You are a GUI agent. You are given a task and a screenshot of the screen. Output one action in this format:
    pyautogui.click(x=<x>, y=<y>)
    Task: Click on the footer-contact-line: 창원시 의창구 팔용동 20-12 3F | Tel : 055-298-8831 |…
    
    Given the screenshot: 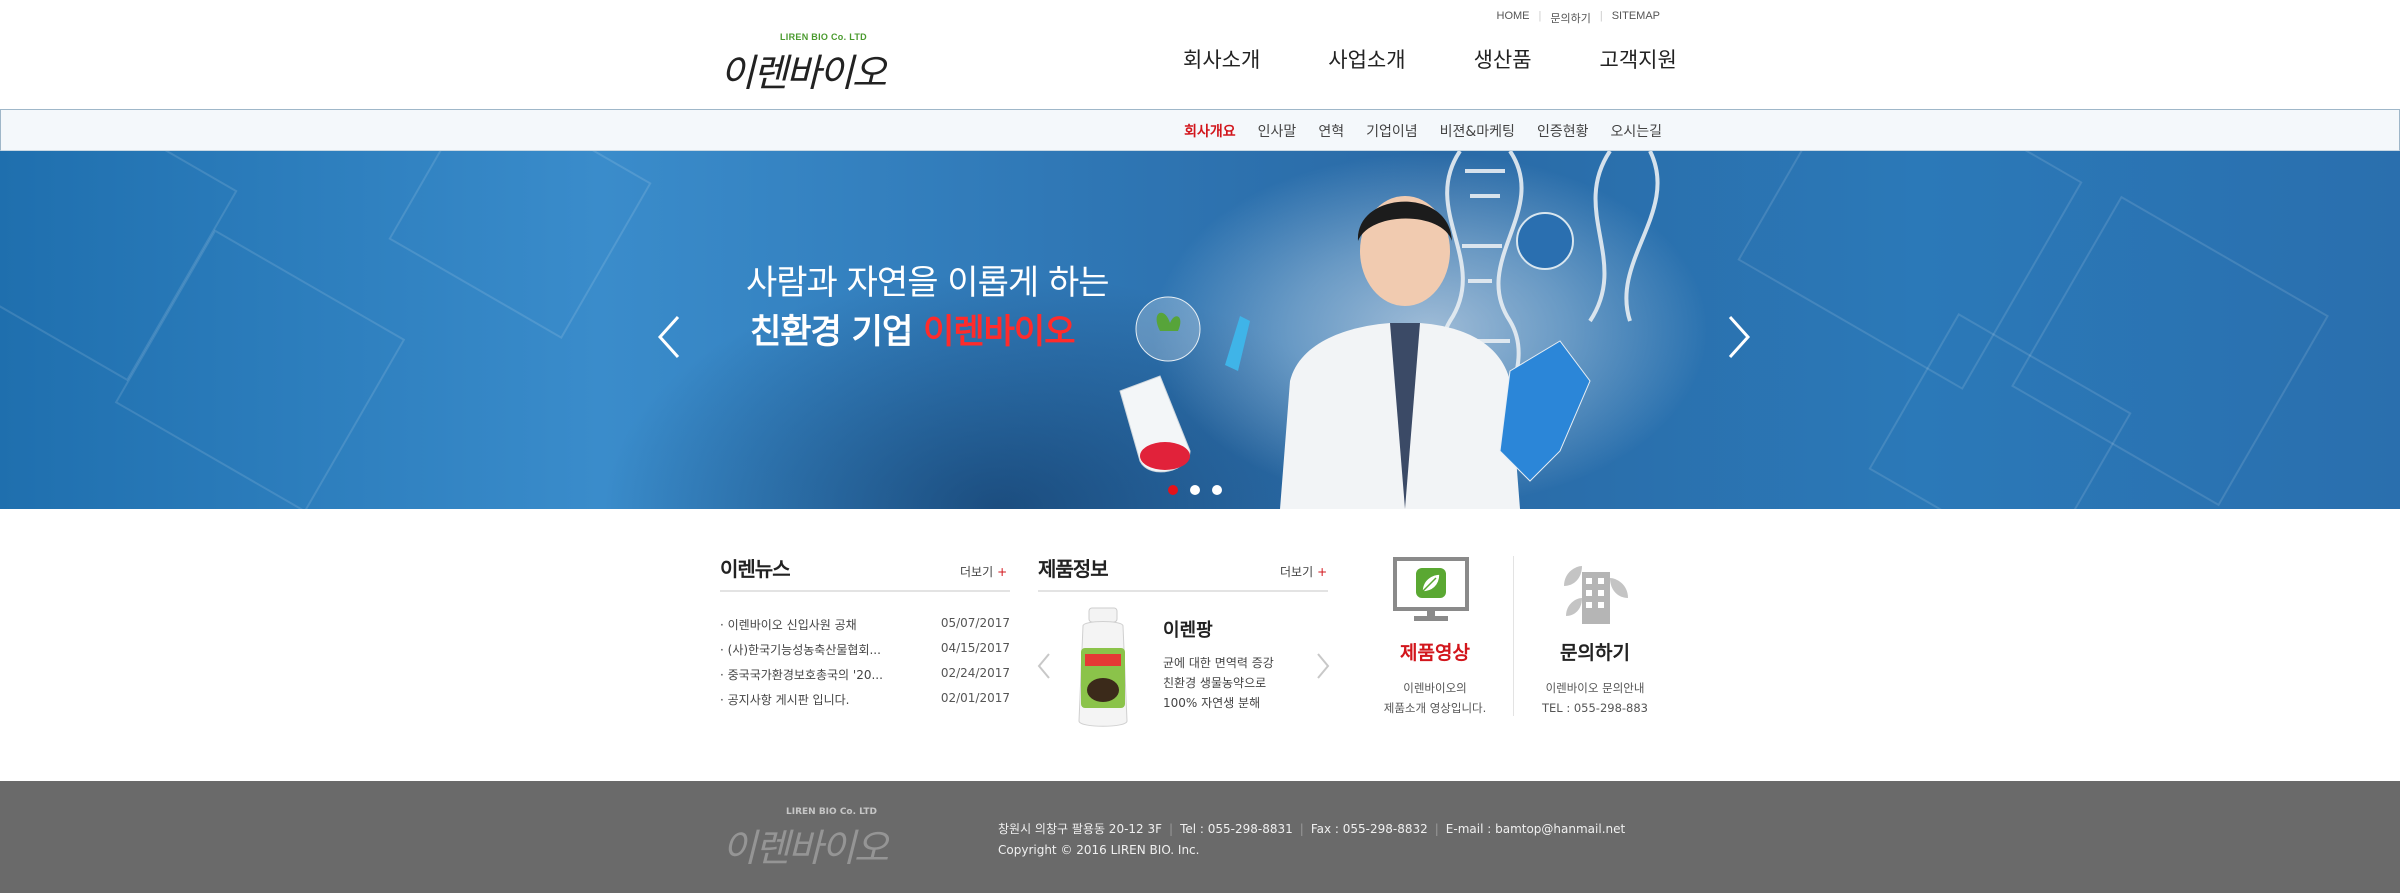 What is the action you would take?
    pyautogui.click(x=1311, y=829)
    